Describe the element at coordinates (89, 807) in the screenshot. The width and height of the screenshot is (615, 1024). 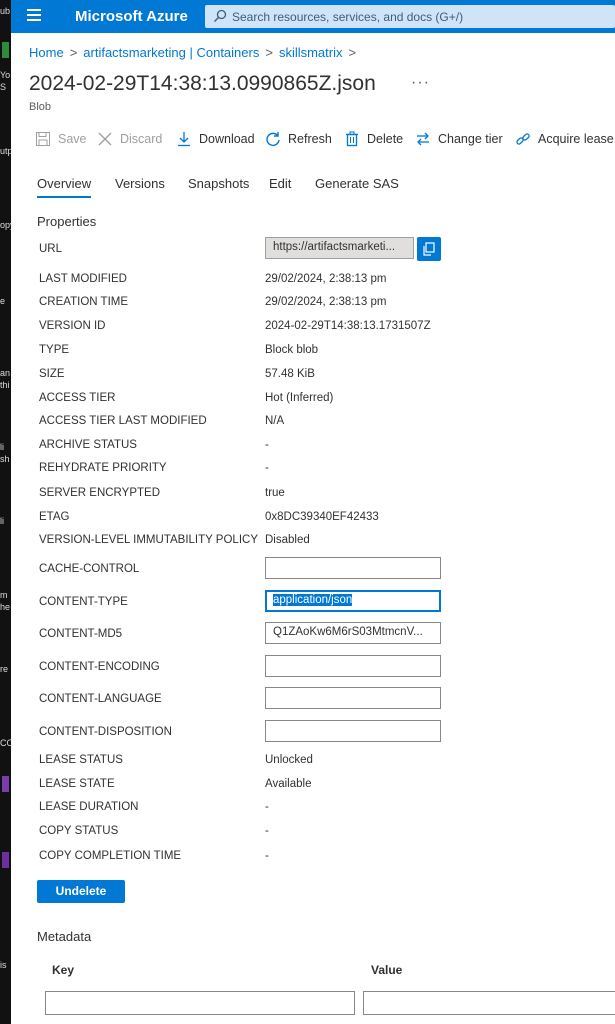
I see `property-label: LEASE DURATION` at that location.